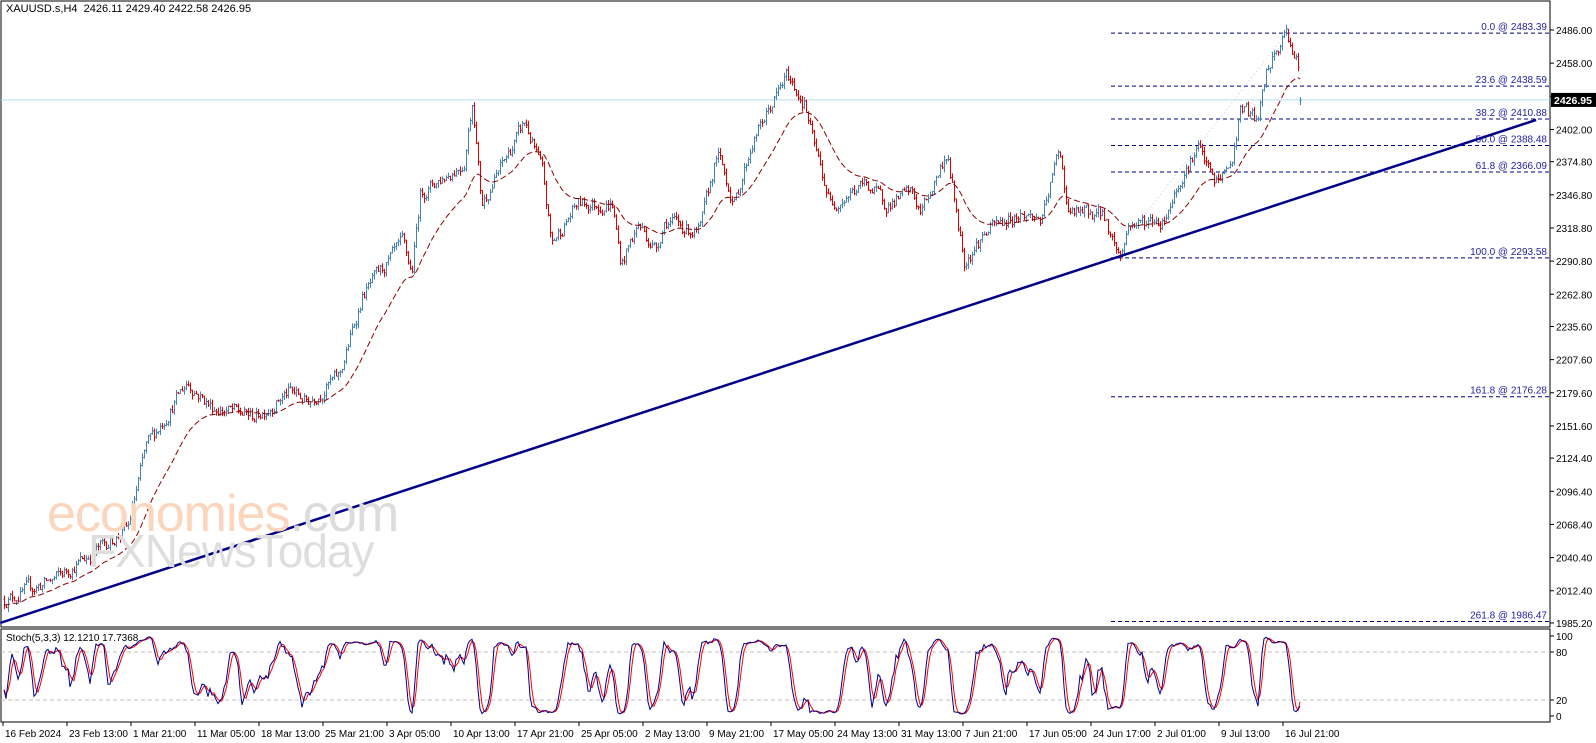 This screenshot has height=743, width=1596. I want to click on stoch-axis-label: 100, so click(1564, 637).